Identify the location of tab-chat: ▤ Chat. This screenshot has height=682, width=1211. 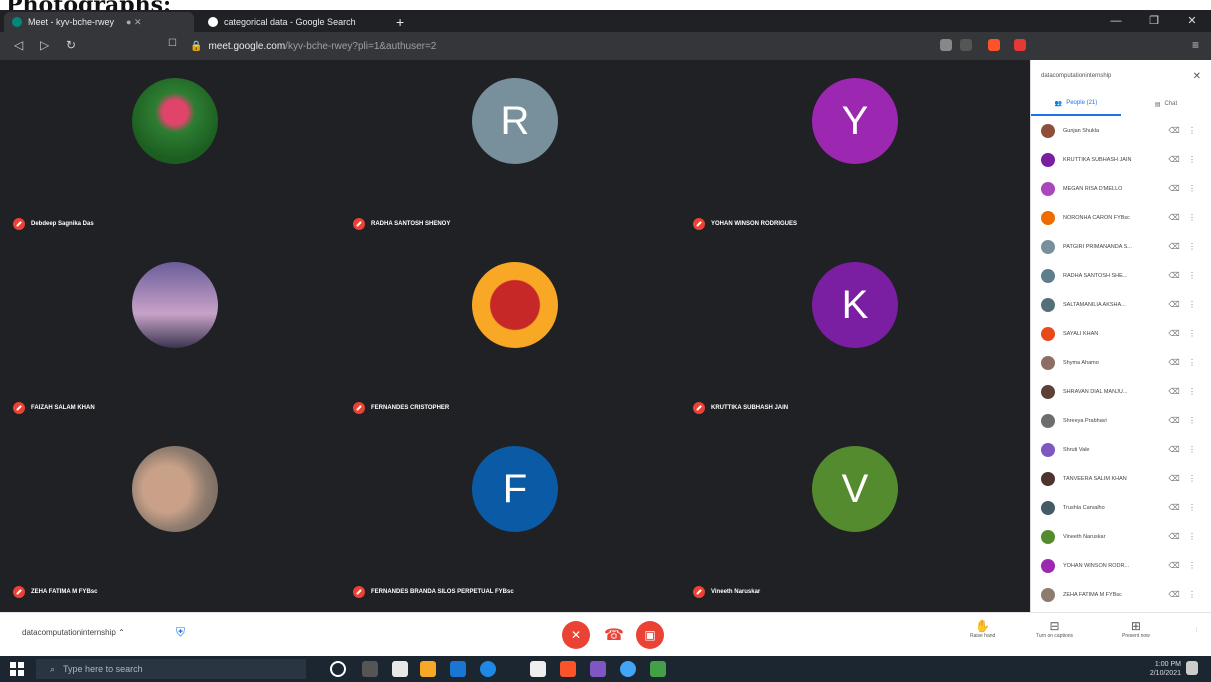
(1166, 104).